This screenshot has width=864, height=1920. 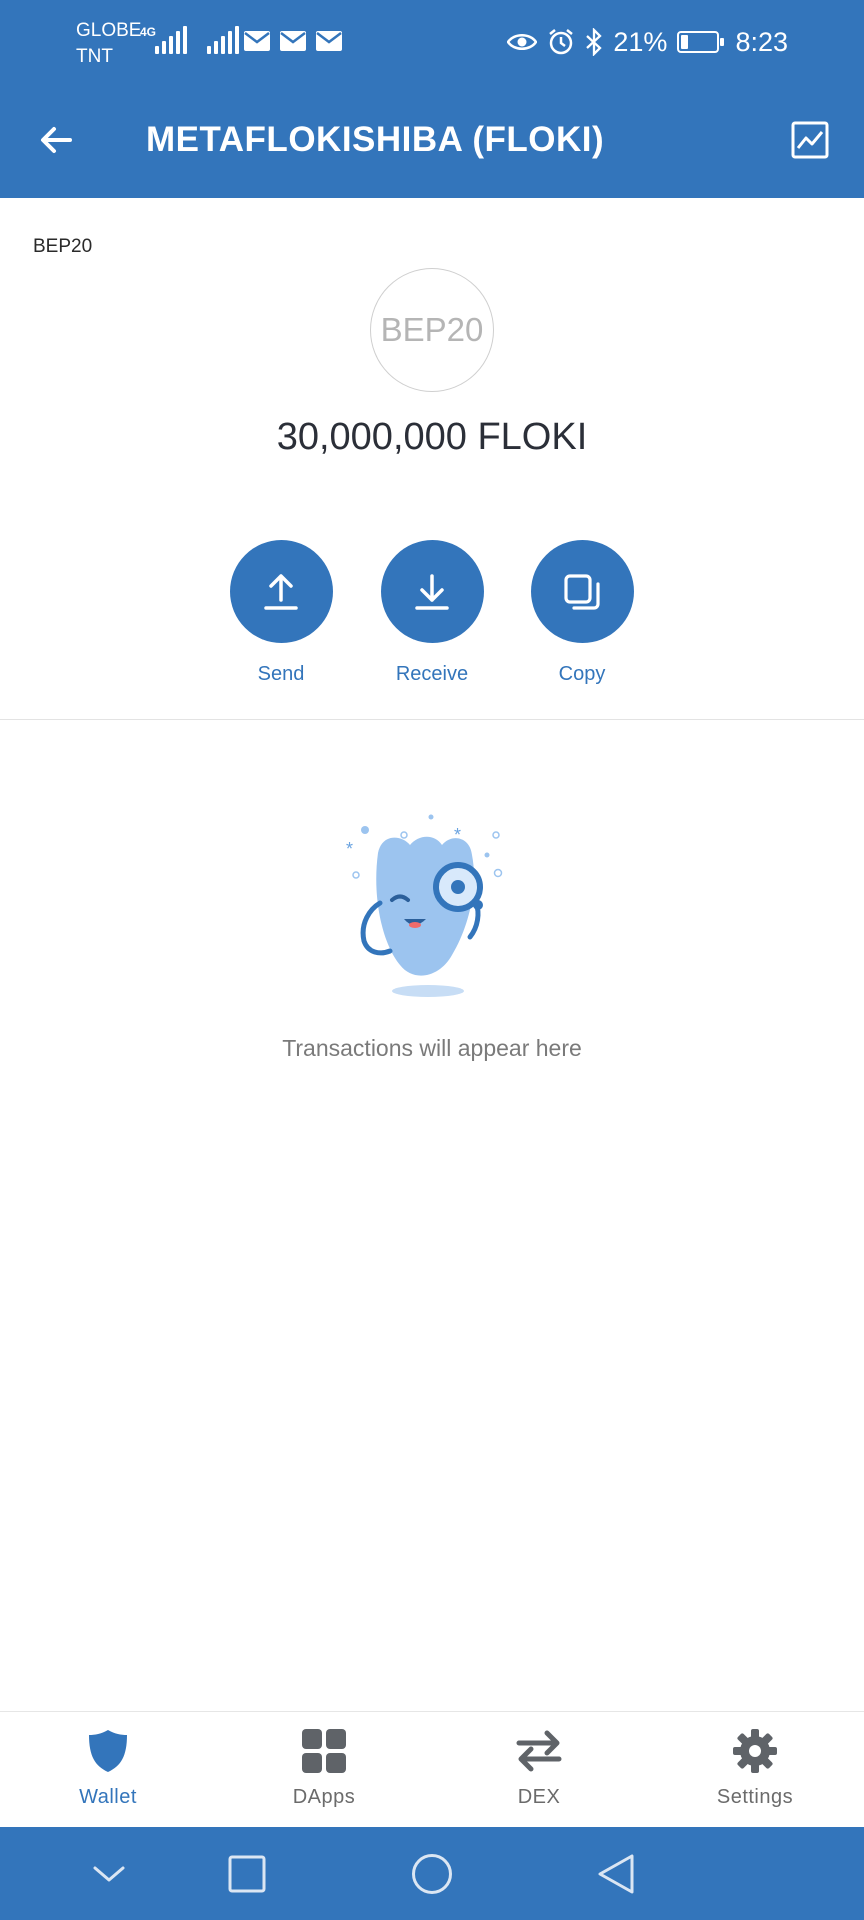 I want to click on circle-icon, so click(x=432, y=1874).